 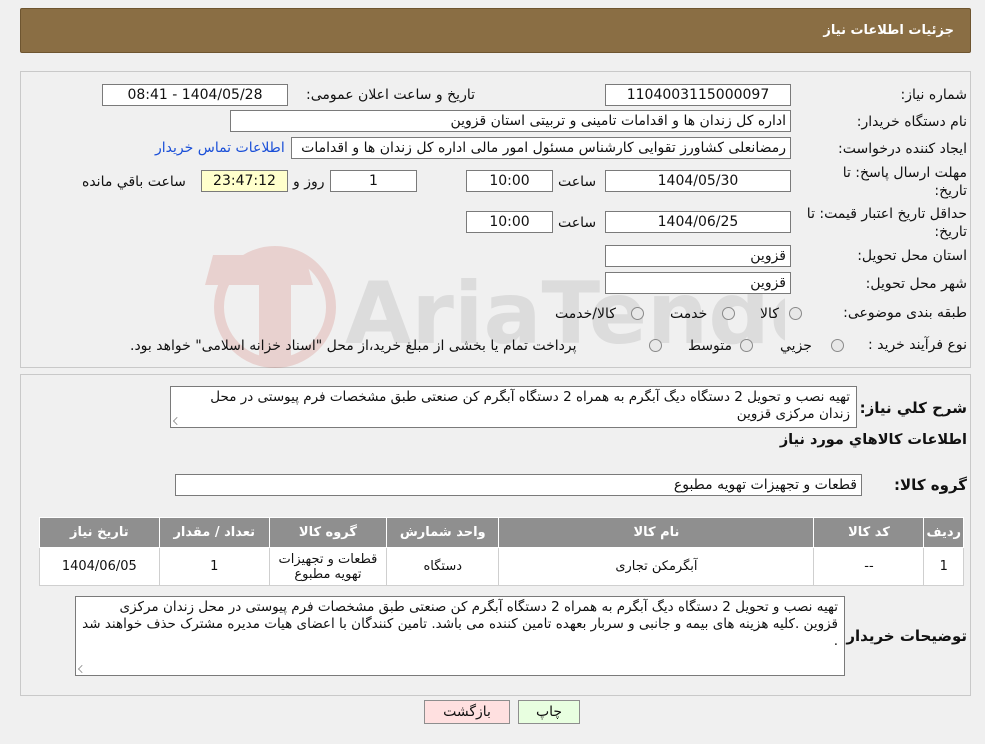 What do you see at coordinates (309, 182) in the screenshot?
I see `days-label: روز و` at bounding box center [309, 182].